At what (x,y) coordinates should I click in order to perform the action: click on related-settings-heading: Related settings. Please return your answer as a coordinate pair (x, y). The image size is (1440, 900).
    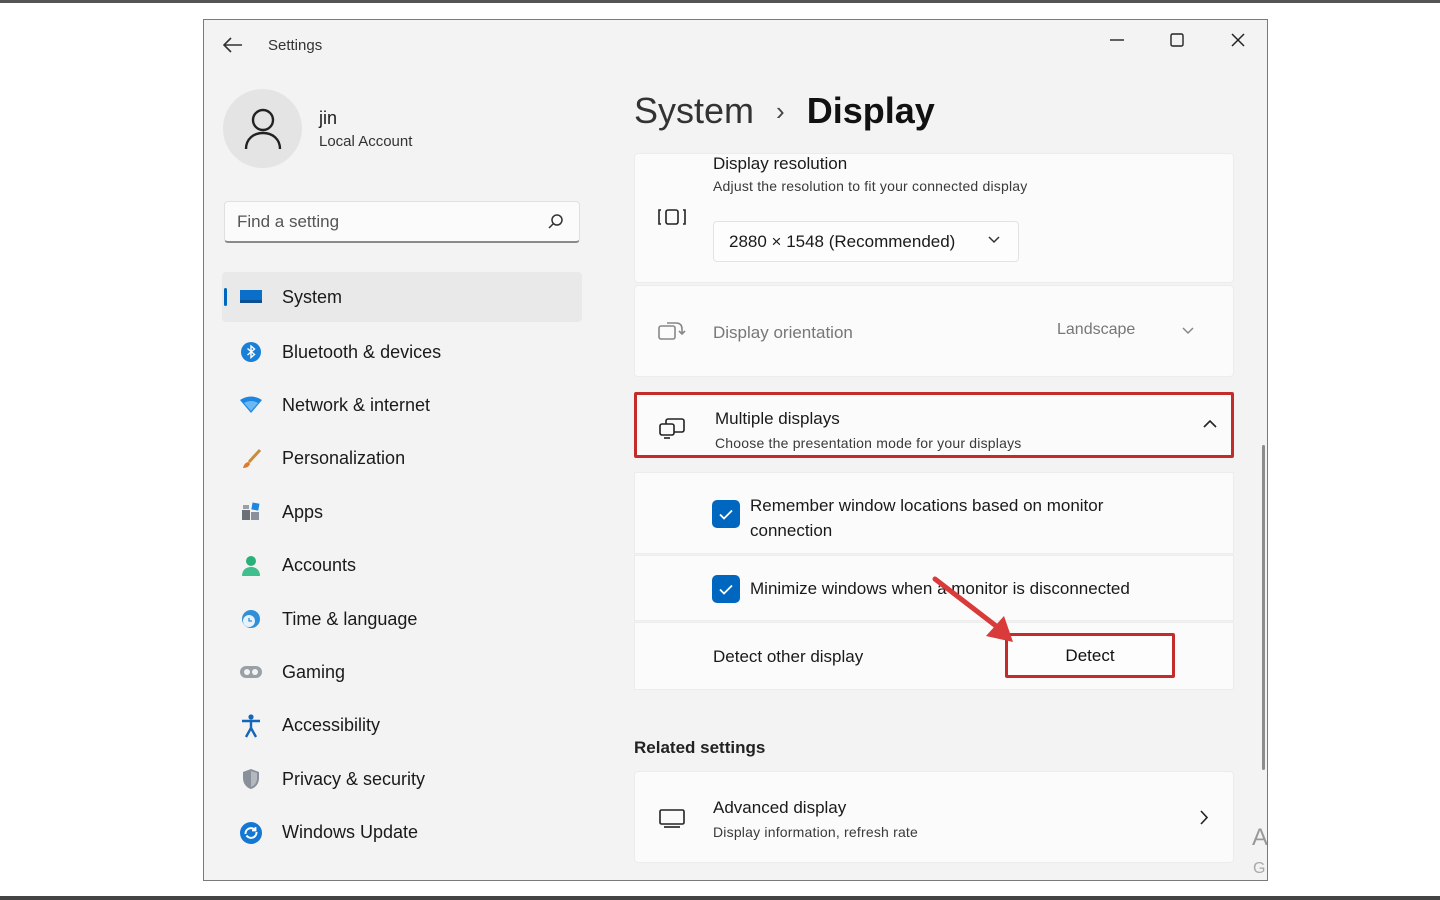
    Looking at the image, I should click on (700, 747).